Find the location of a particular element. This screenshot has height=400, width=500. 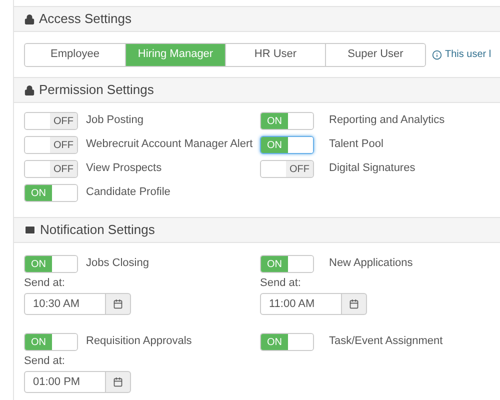

permission-label: Job Posting is located at coordinates (115, 120).